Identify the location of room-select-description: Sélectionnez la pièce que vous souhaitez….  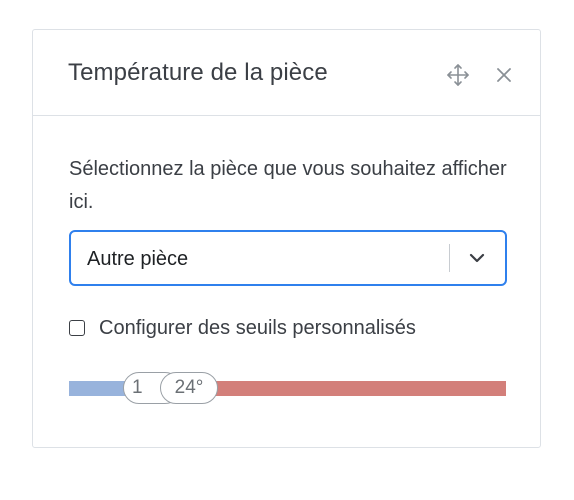
(288, 185).